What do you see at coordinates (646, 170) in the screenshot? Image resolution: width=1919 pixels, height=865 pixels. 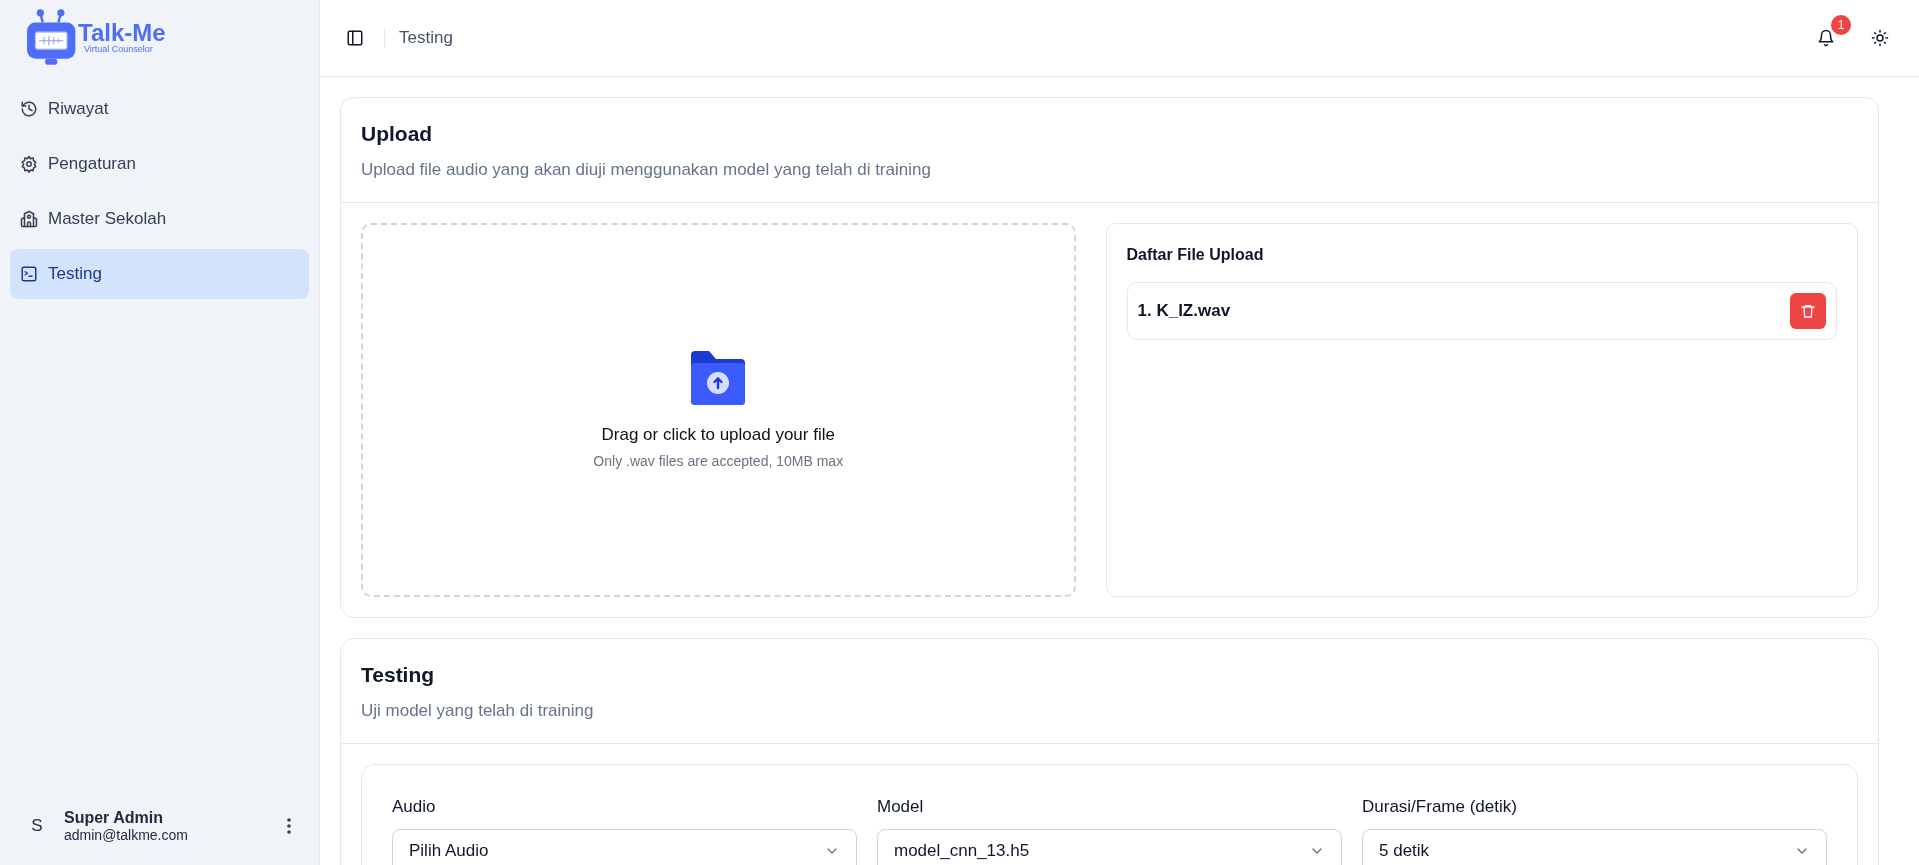 I see `card-description: Upload file audio yang akan diuji menggunakan model yang telah di training` at bounding box center [646, 170].